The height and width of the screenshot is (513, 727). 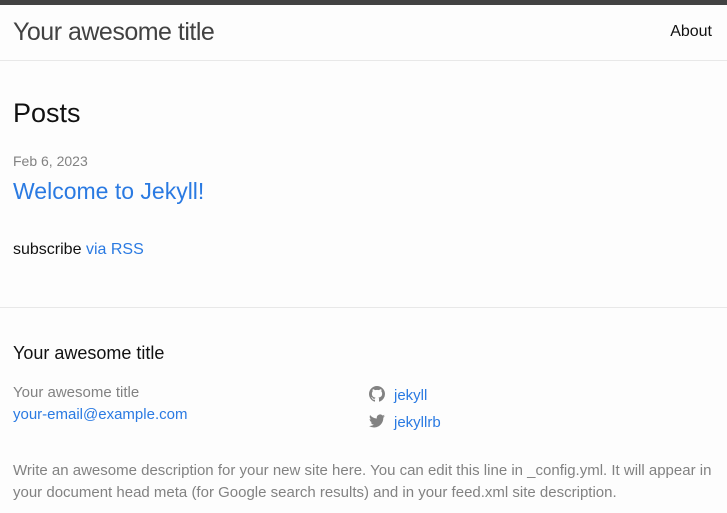 What do you see at coordinates (100, 415) in the screenshot?
I see `footer-email-link: your-email@example.com` at bounding box center [100, 415].